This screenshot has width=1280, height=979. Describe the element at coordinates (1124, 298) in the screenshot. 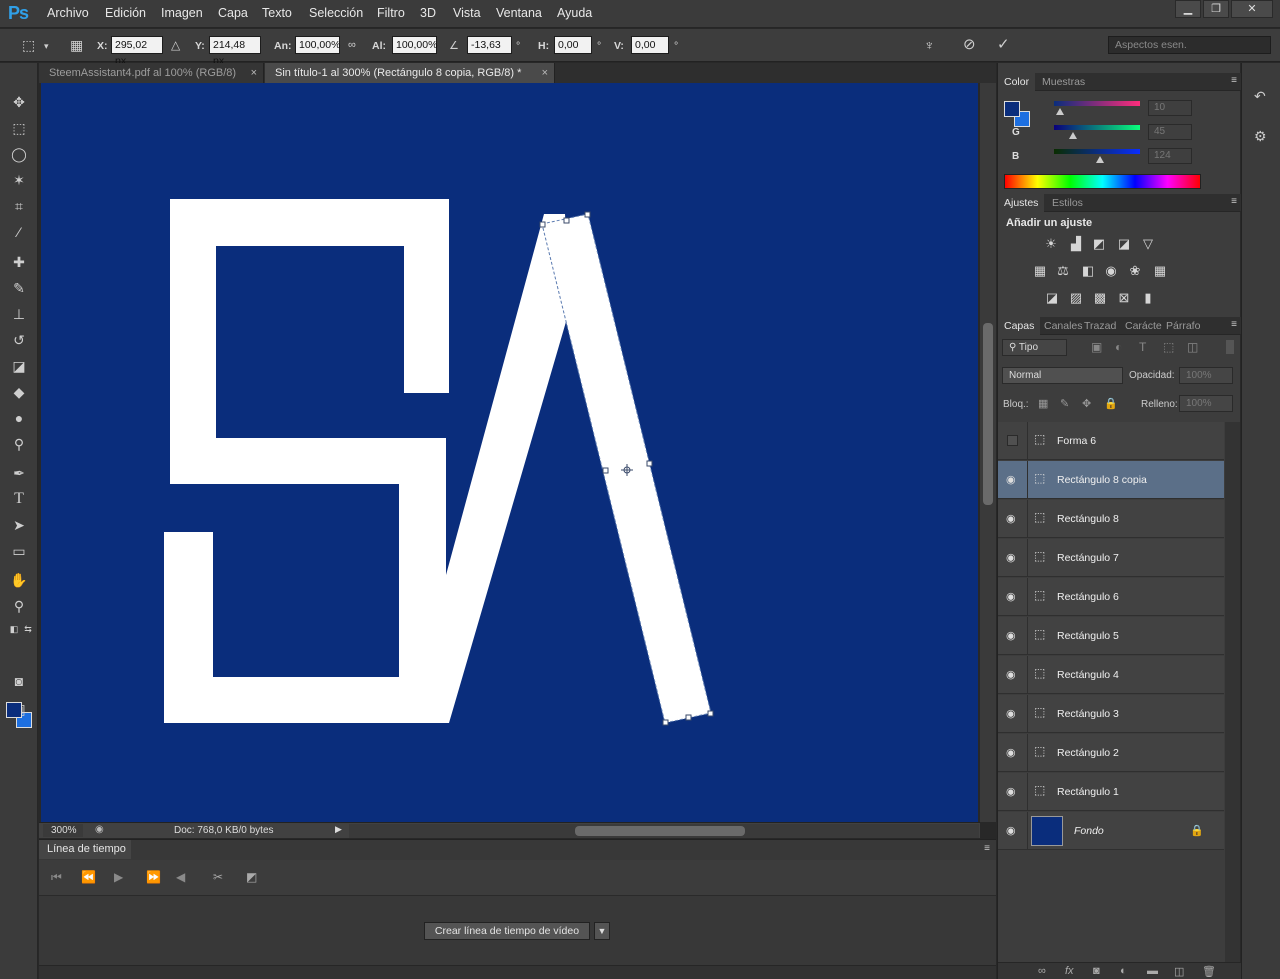

I see `selective-color-icon: ⊠` at that location.